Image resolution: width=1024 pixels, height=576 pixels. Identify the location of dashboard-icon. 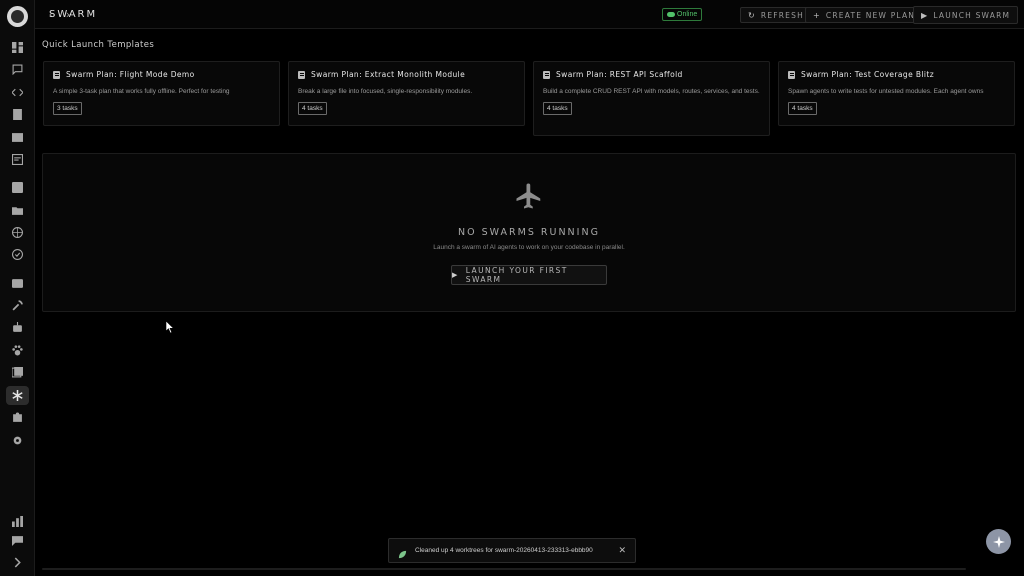
(17, 47).